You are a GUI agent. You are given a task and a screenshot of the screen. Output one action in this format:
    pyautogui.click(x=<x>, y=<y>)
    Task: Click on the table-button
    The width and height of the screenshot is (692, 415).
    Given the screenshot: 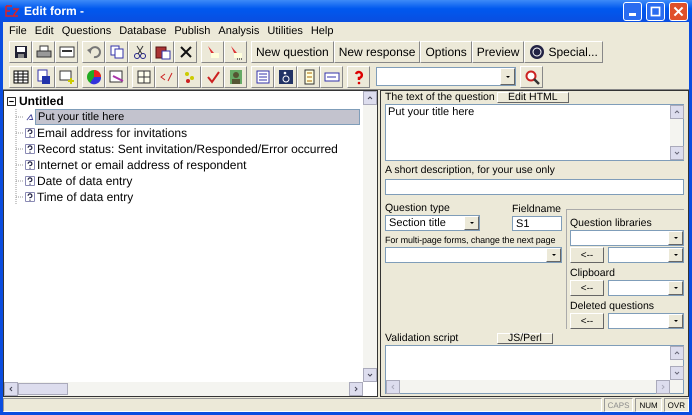 What is the action you would take?
    pyautogui.click(x=20, y=77)
    